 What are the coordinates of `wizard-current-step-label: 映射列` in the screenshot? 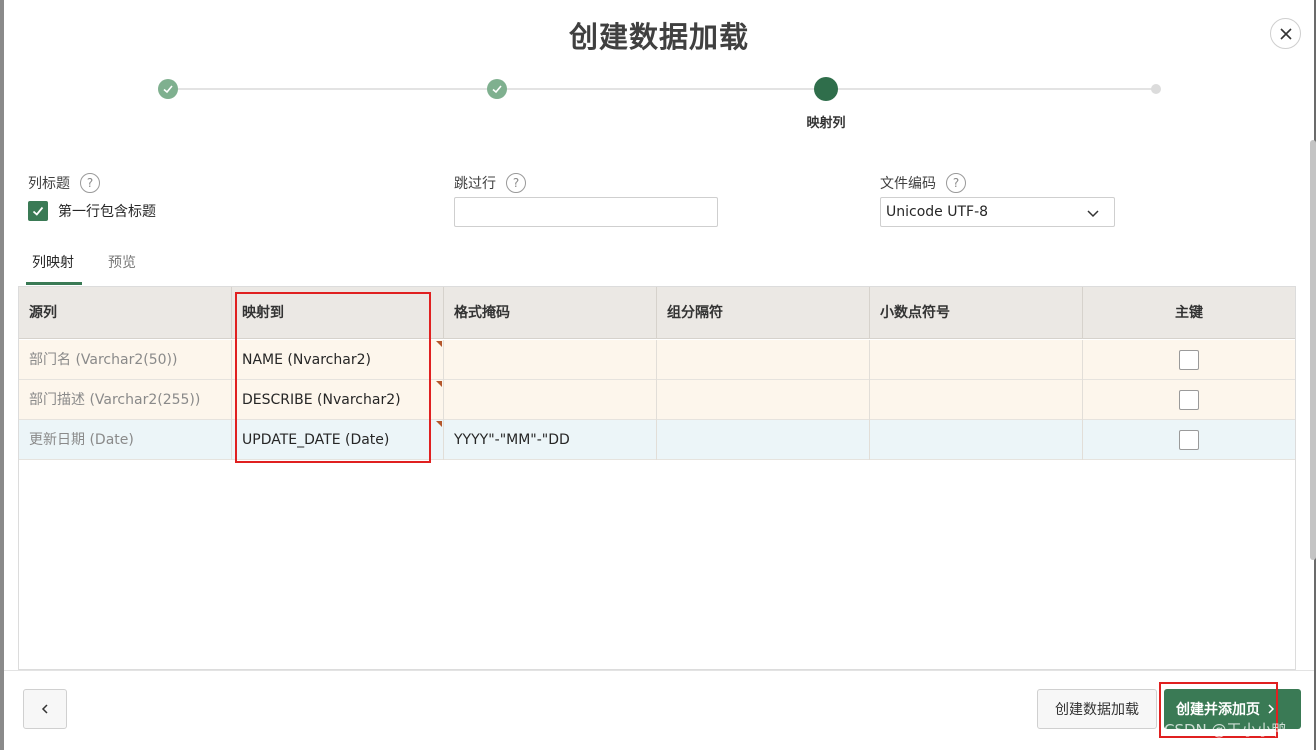 It's located at (826, 123).